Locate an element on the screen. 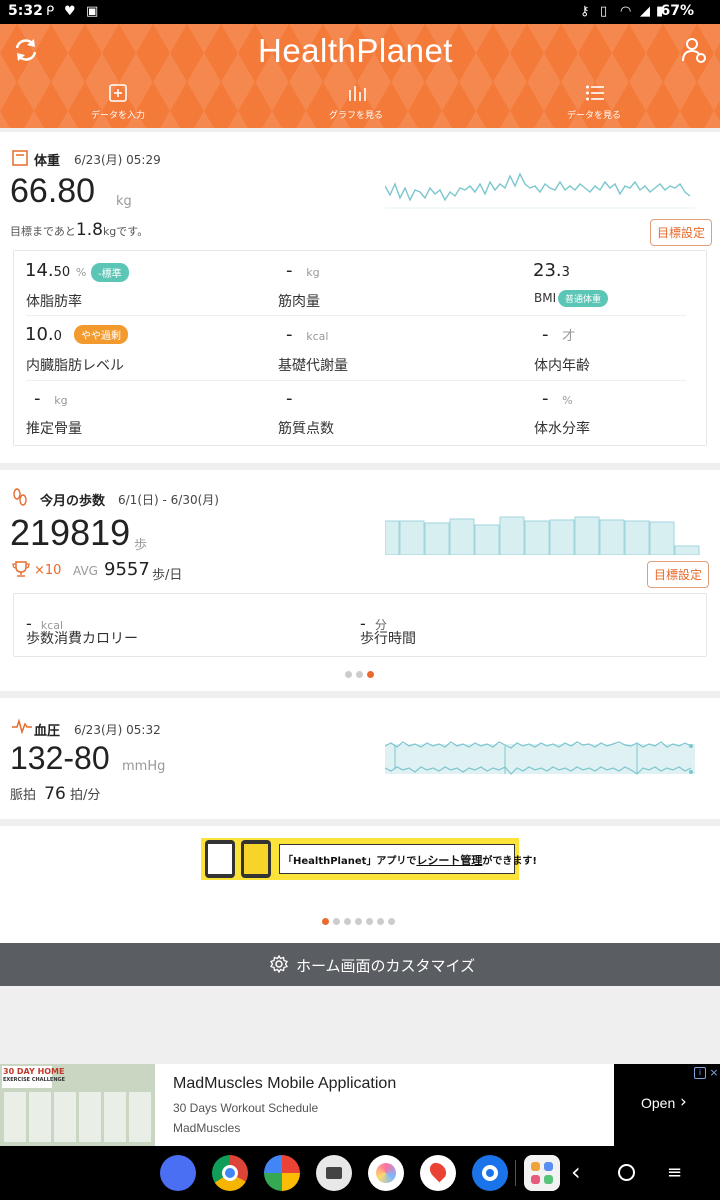  weight-title: 体重 is located at coordinates (47, 161).